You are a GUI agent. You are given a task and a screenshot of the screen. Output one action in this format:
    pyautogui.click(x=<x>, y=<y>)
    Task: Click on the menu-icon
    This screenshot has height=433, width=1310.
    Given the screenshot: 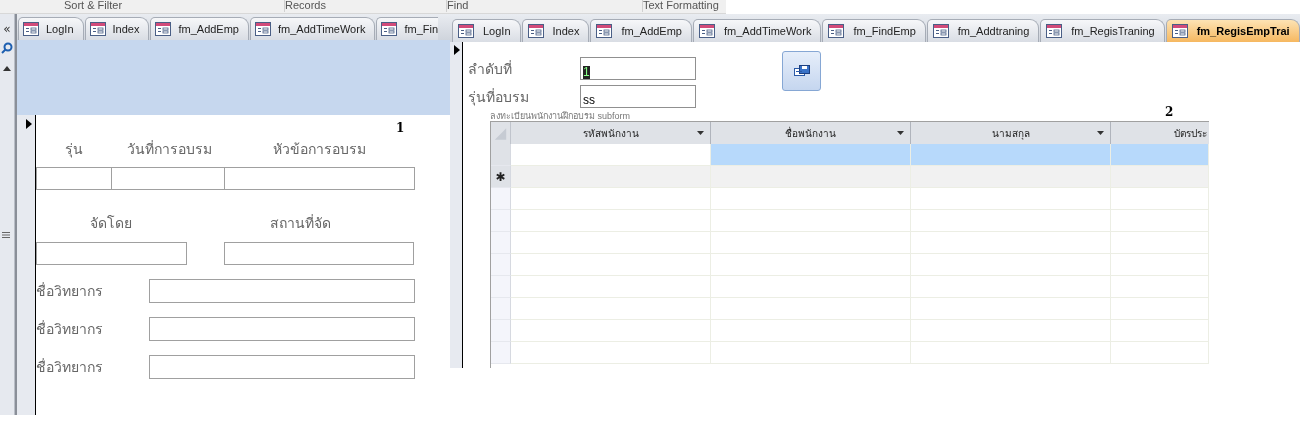 What is the action you would take?
    pyautogui.click(x=6, y=235)
    